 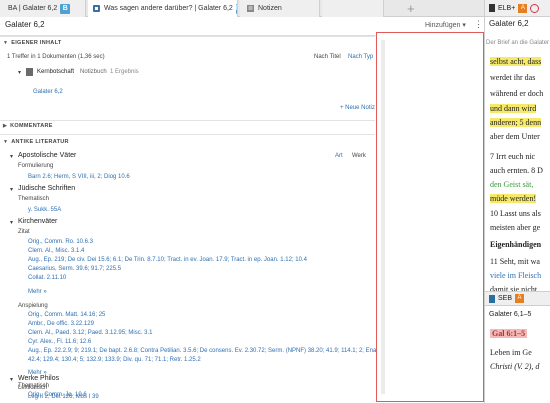 What do you see at coordinates (192, 26) in the screenshot?
I see `search-row: Galater 6,2` at bounding box center [192, 26].